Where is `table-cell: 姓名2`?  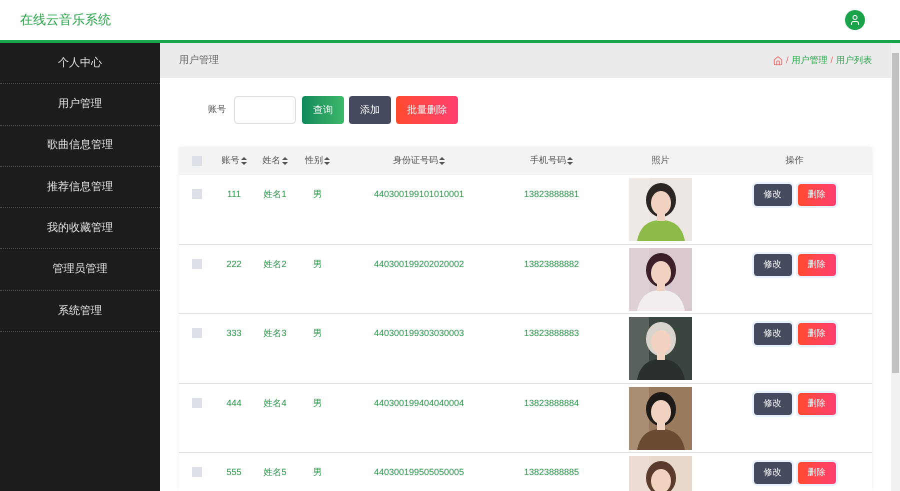
table-cell: 姓名2 is located at coordinates (274, 264).